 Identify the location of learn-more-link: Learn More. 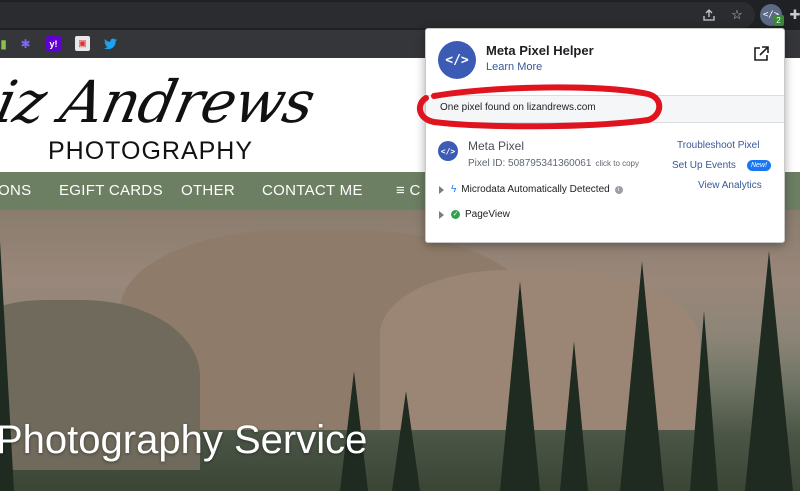
(514, 67).